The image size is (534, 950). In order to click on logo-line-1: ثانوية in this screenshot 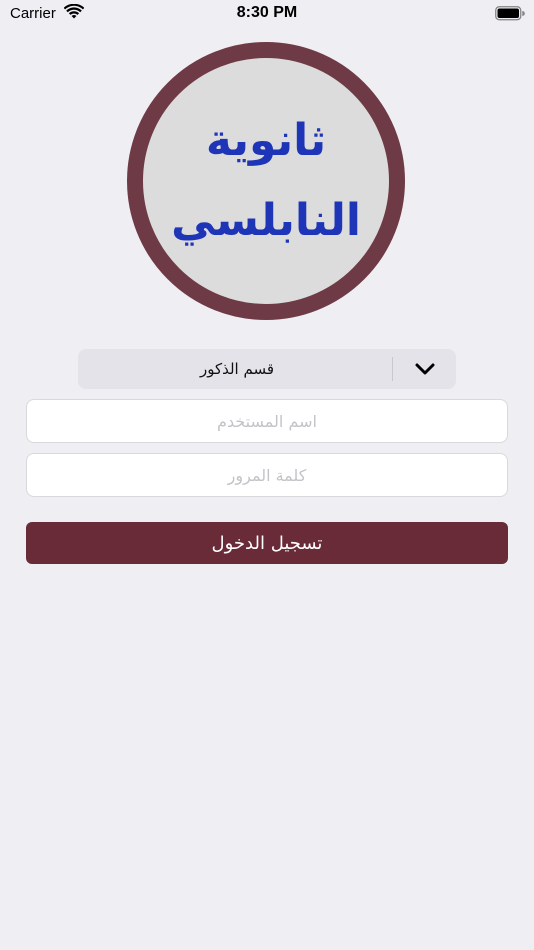, I will do `click(266, 140)`.